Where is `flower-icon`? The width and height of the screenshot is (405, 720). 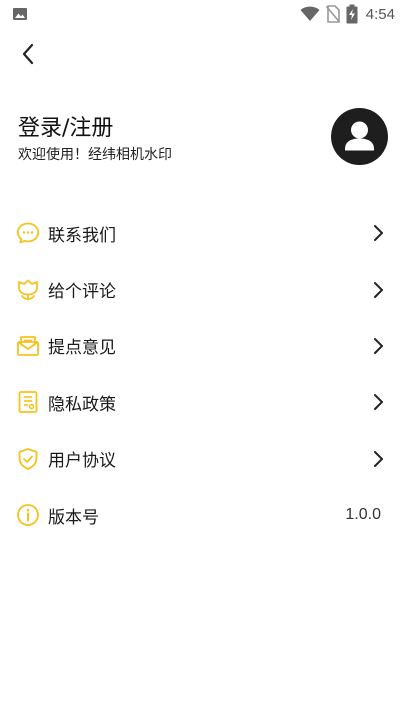 flower-icon is located at coordinates (28, 290).